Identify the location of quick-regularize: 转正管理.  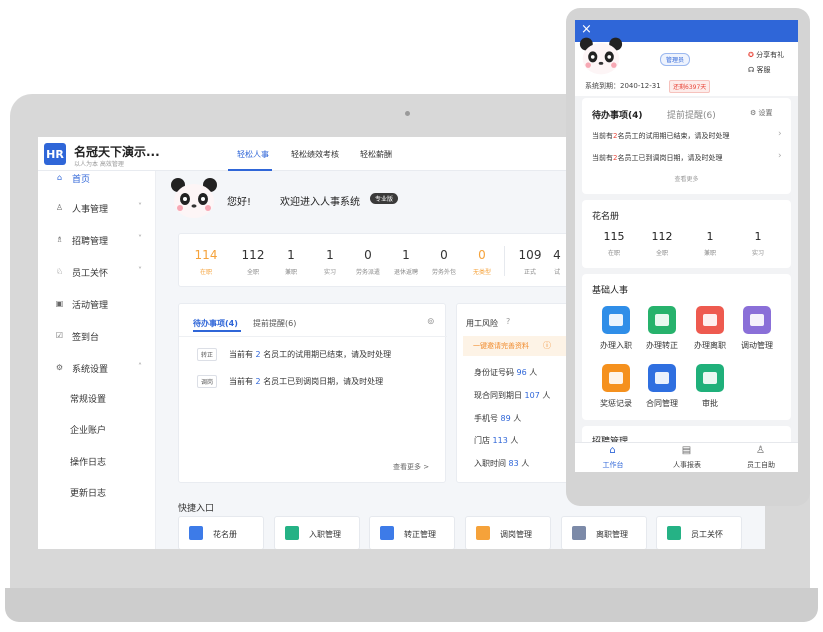
(412, 532).